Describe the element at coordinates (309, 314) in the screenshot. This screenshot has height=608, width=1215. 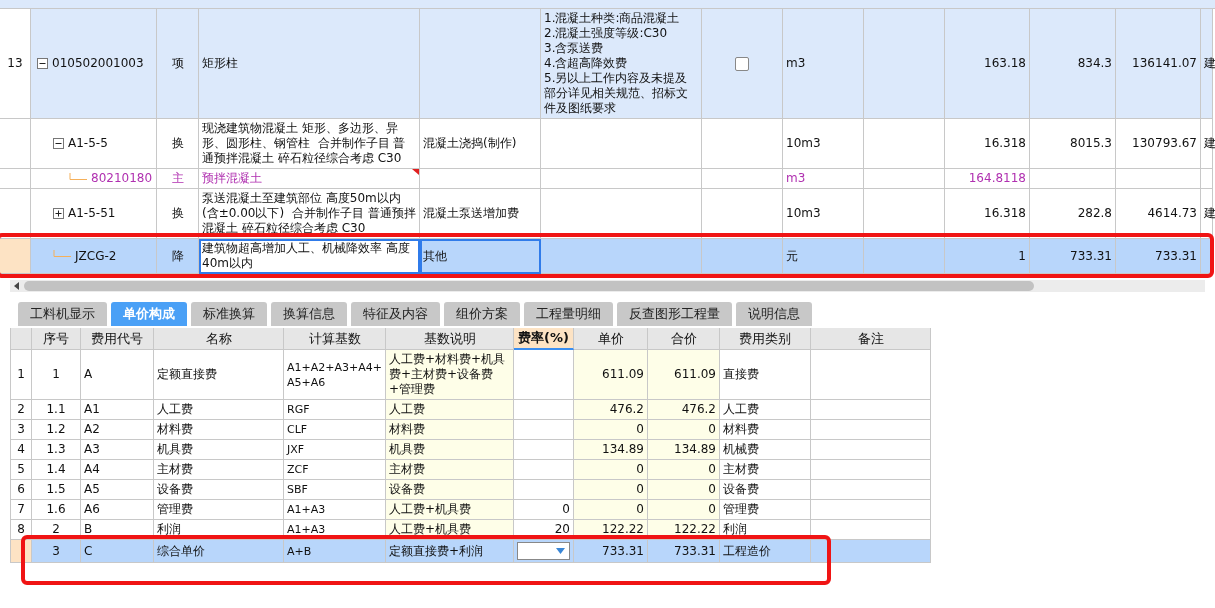
I see `tab: 换算信息` at that location.